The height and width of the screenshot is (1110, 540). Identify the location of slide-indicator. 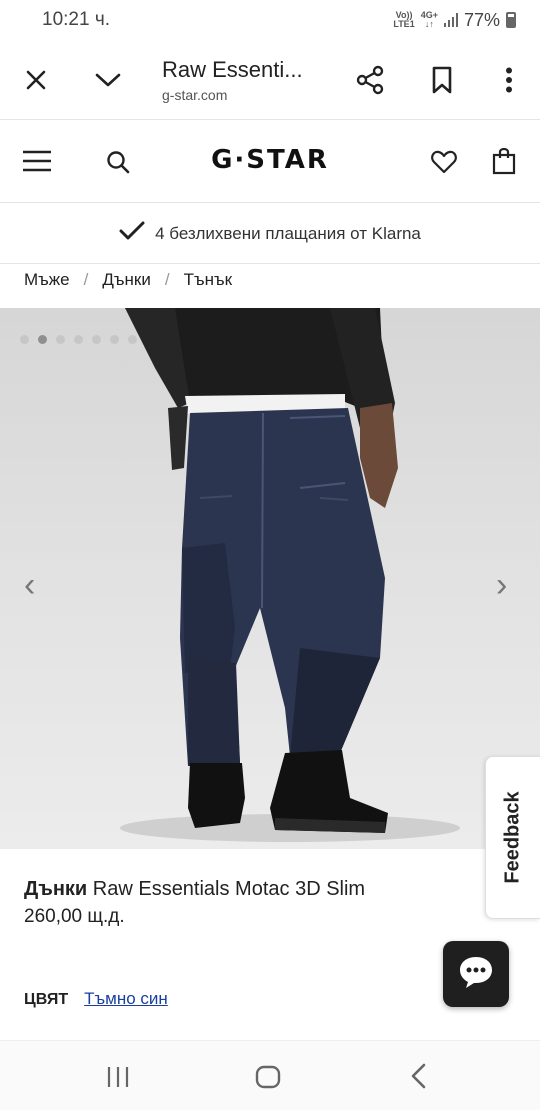
(78, 339).